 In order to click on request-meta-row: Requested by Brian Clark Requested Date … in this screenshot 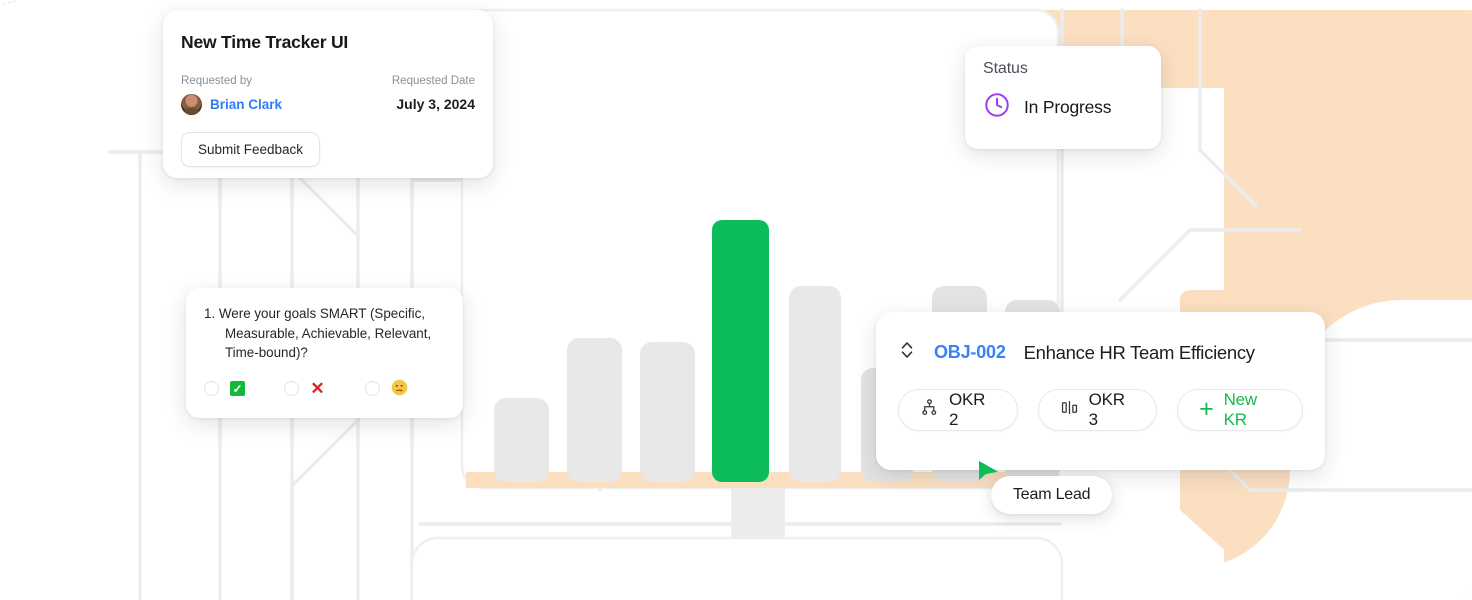, I will do `click(328, 94)`.